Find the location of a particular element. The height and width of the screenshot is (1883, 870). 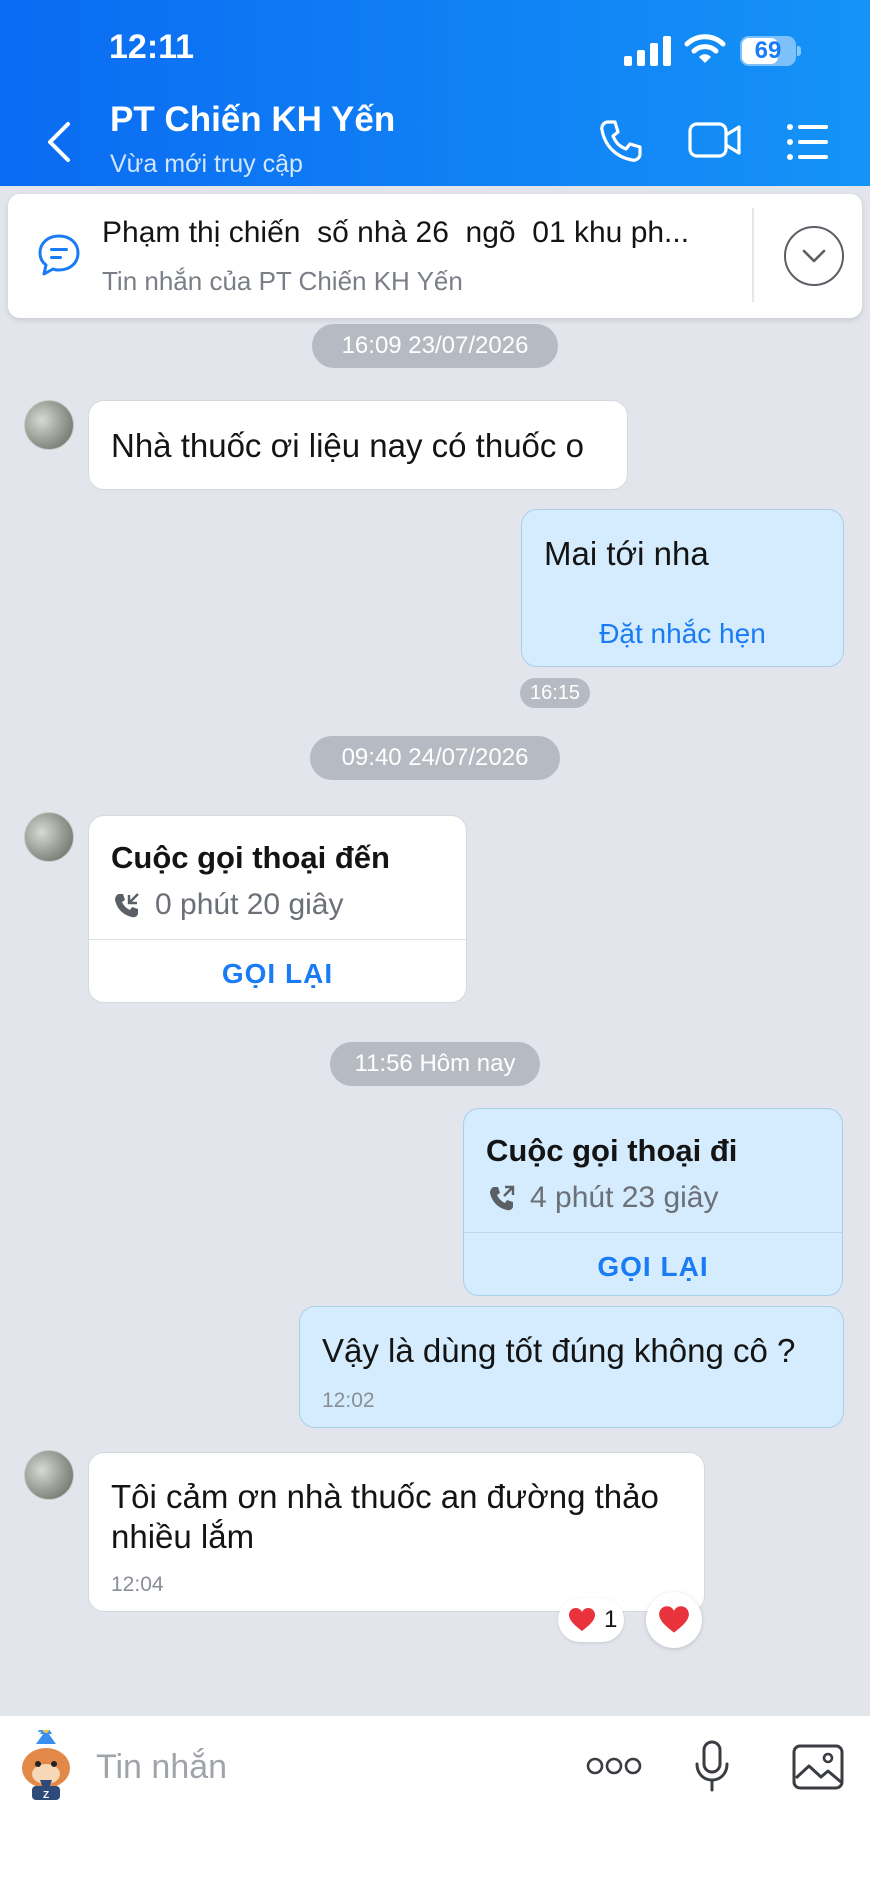

sticker-icon: Z is located at coordinates (46, 1766).